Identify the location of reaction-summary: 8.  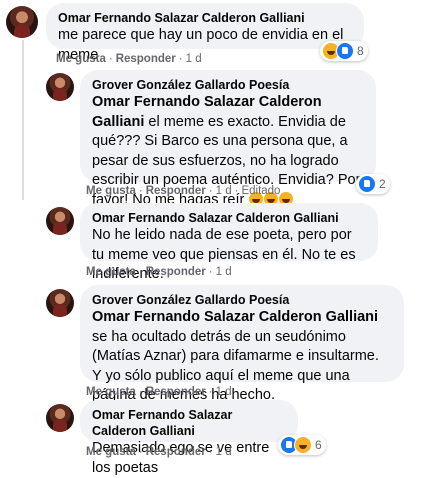
(344, 51).